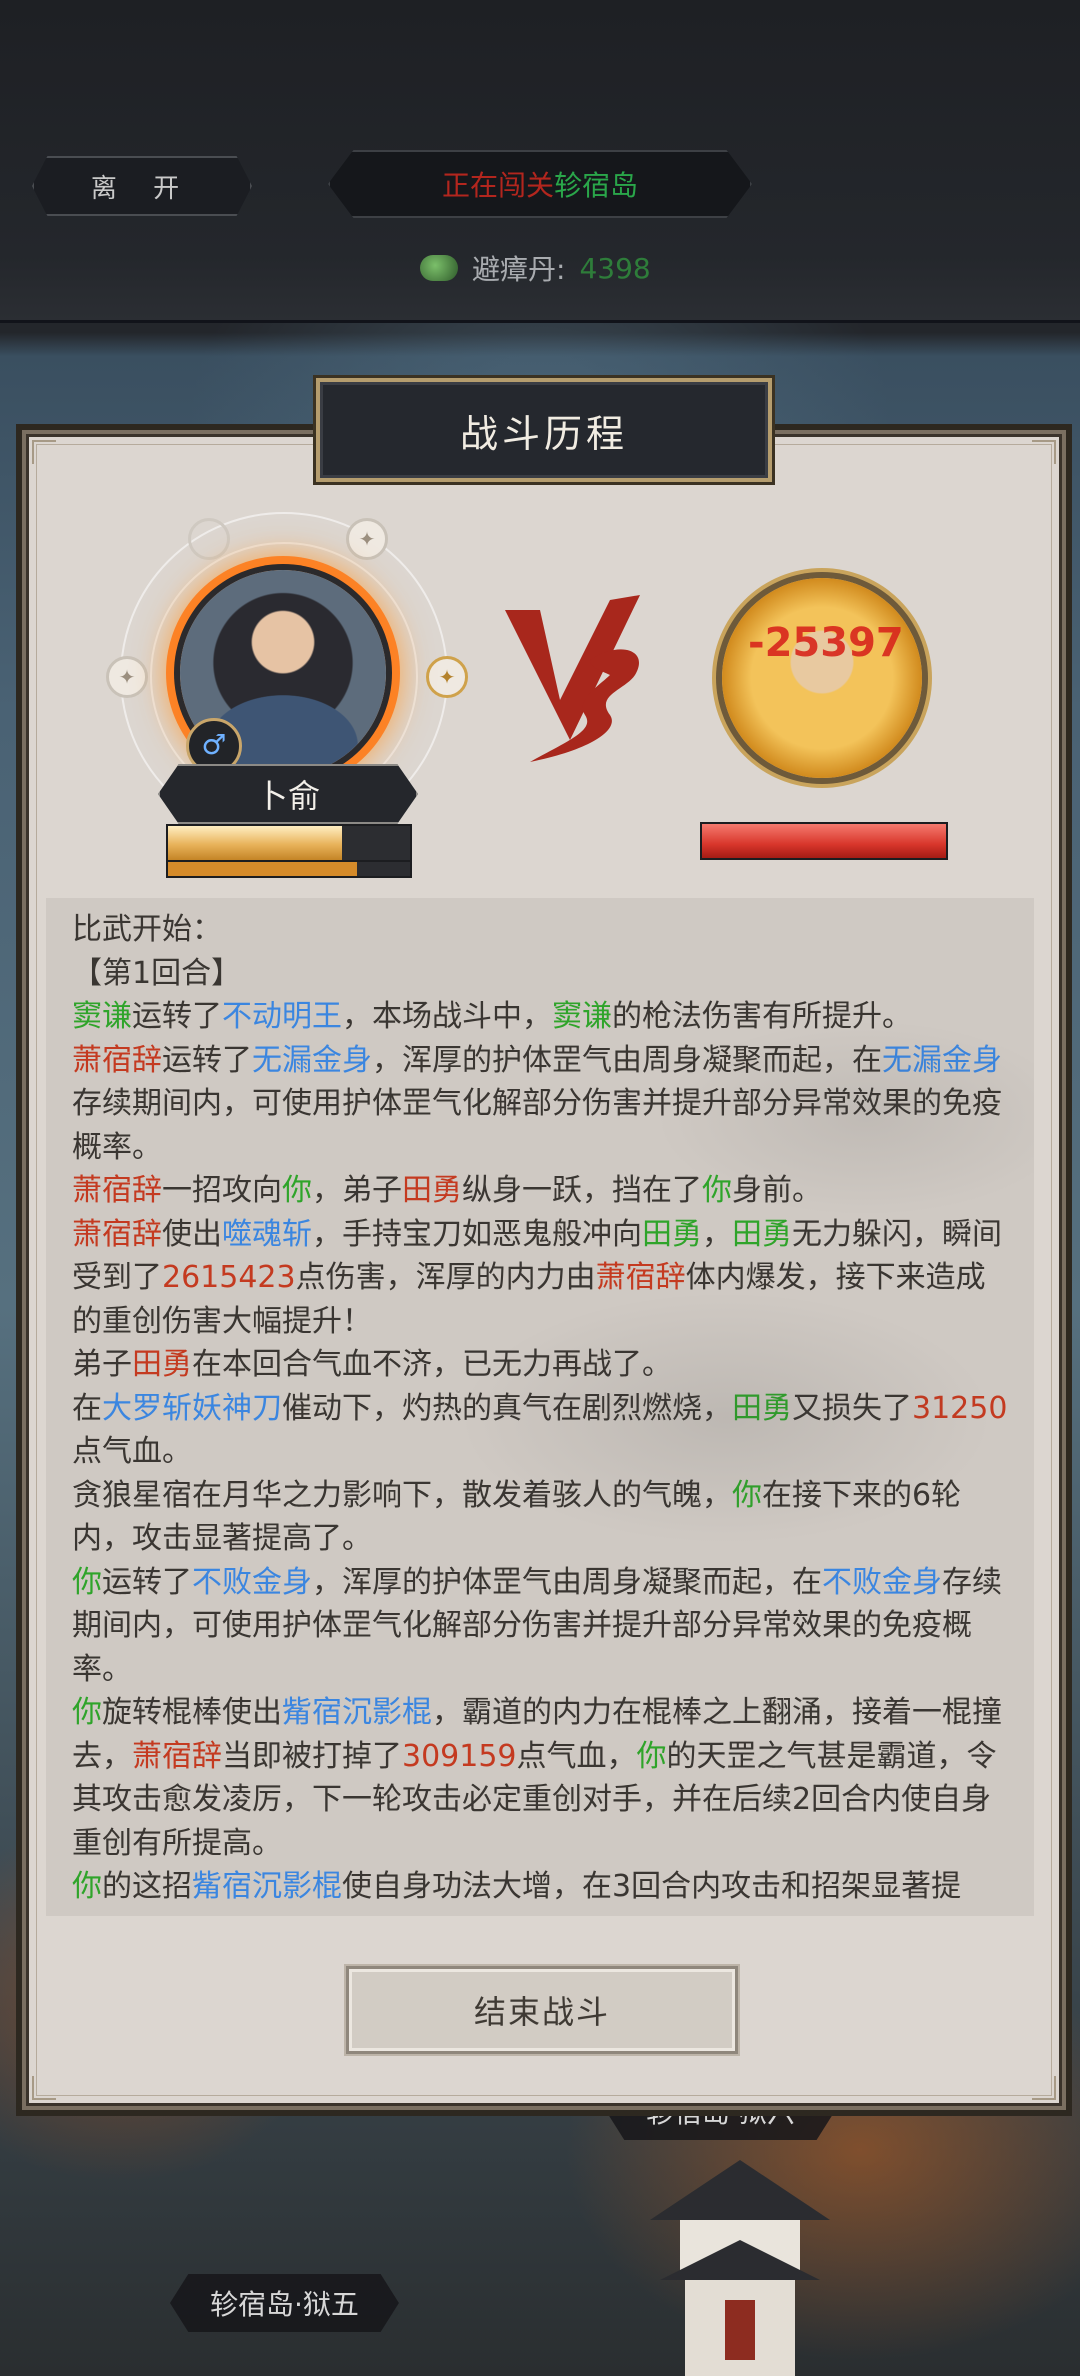 The width and height of the screenshot is (1080, 2376). Describe the element at coordinates (517, 1886) in the screenshot. I see `log-line: 你的这招觜宿沉影棍使自身功法大增，在3回合内攻击和招架显著提` at that location.